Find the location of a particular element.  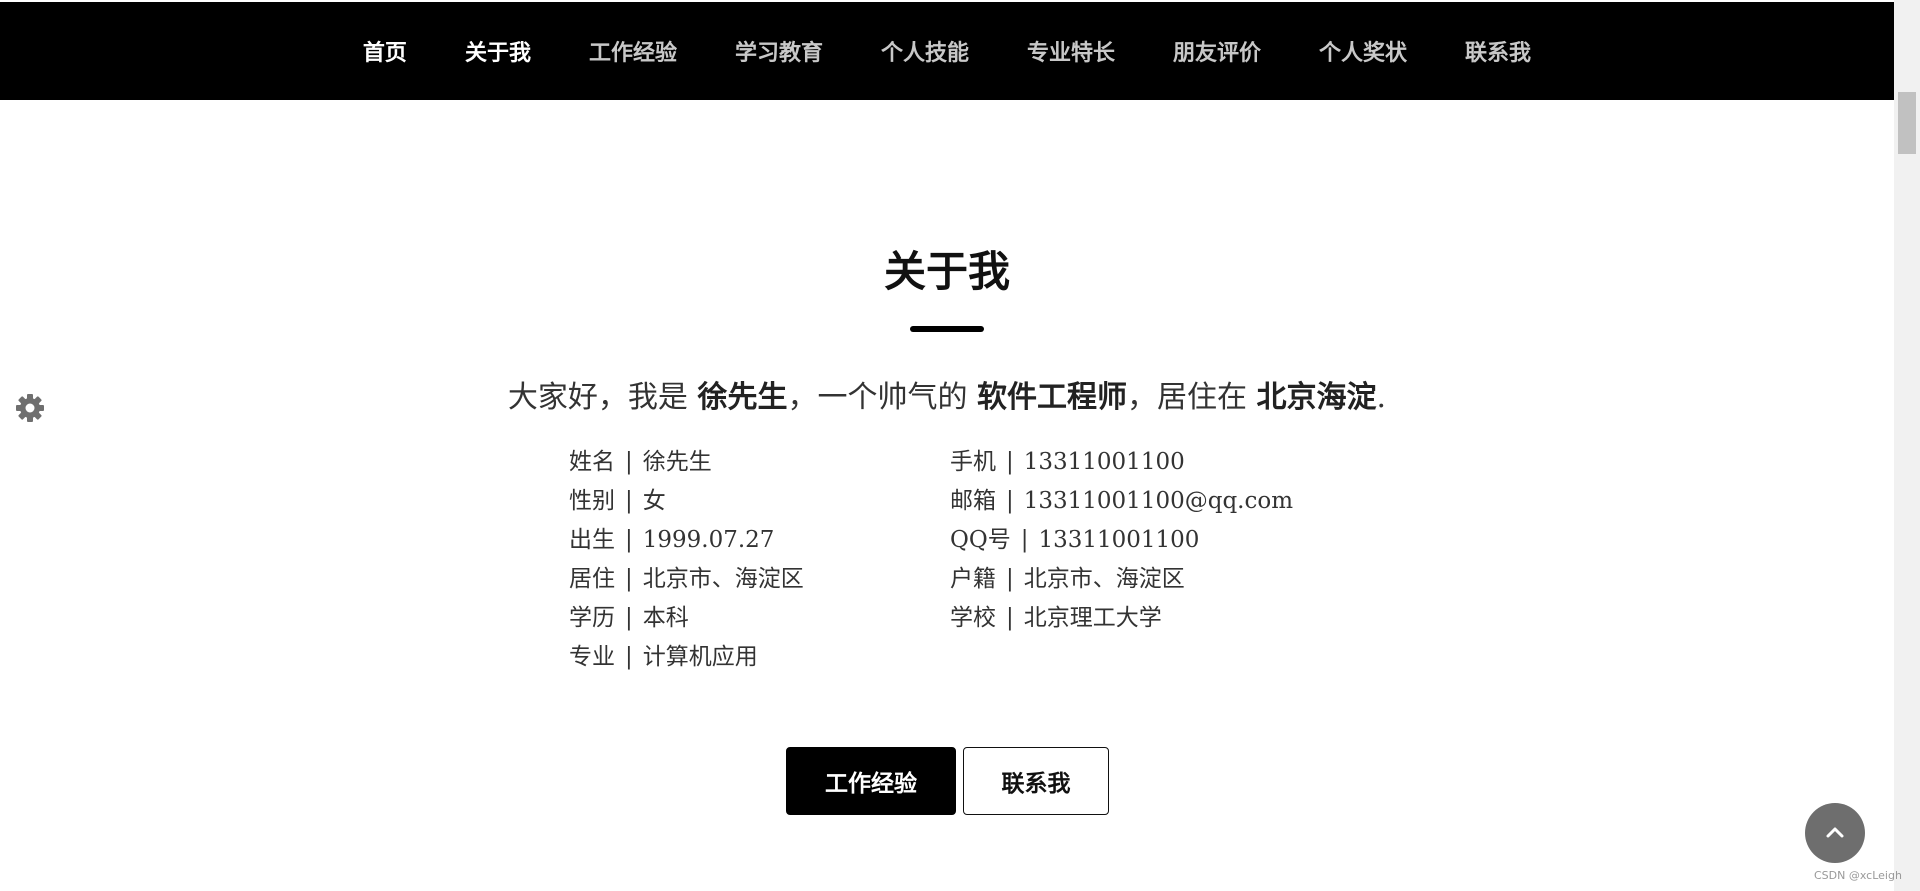

info-row-school: 学校 | 北京理工大学 is located at coordinates (1121, 618).